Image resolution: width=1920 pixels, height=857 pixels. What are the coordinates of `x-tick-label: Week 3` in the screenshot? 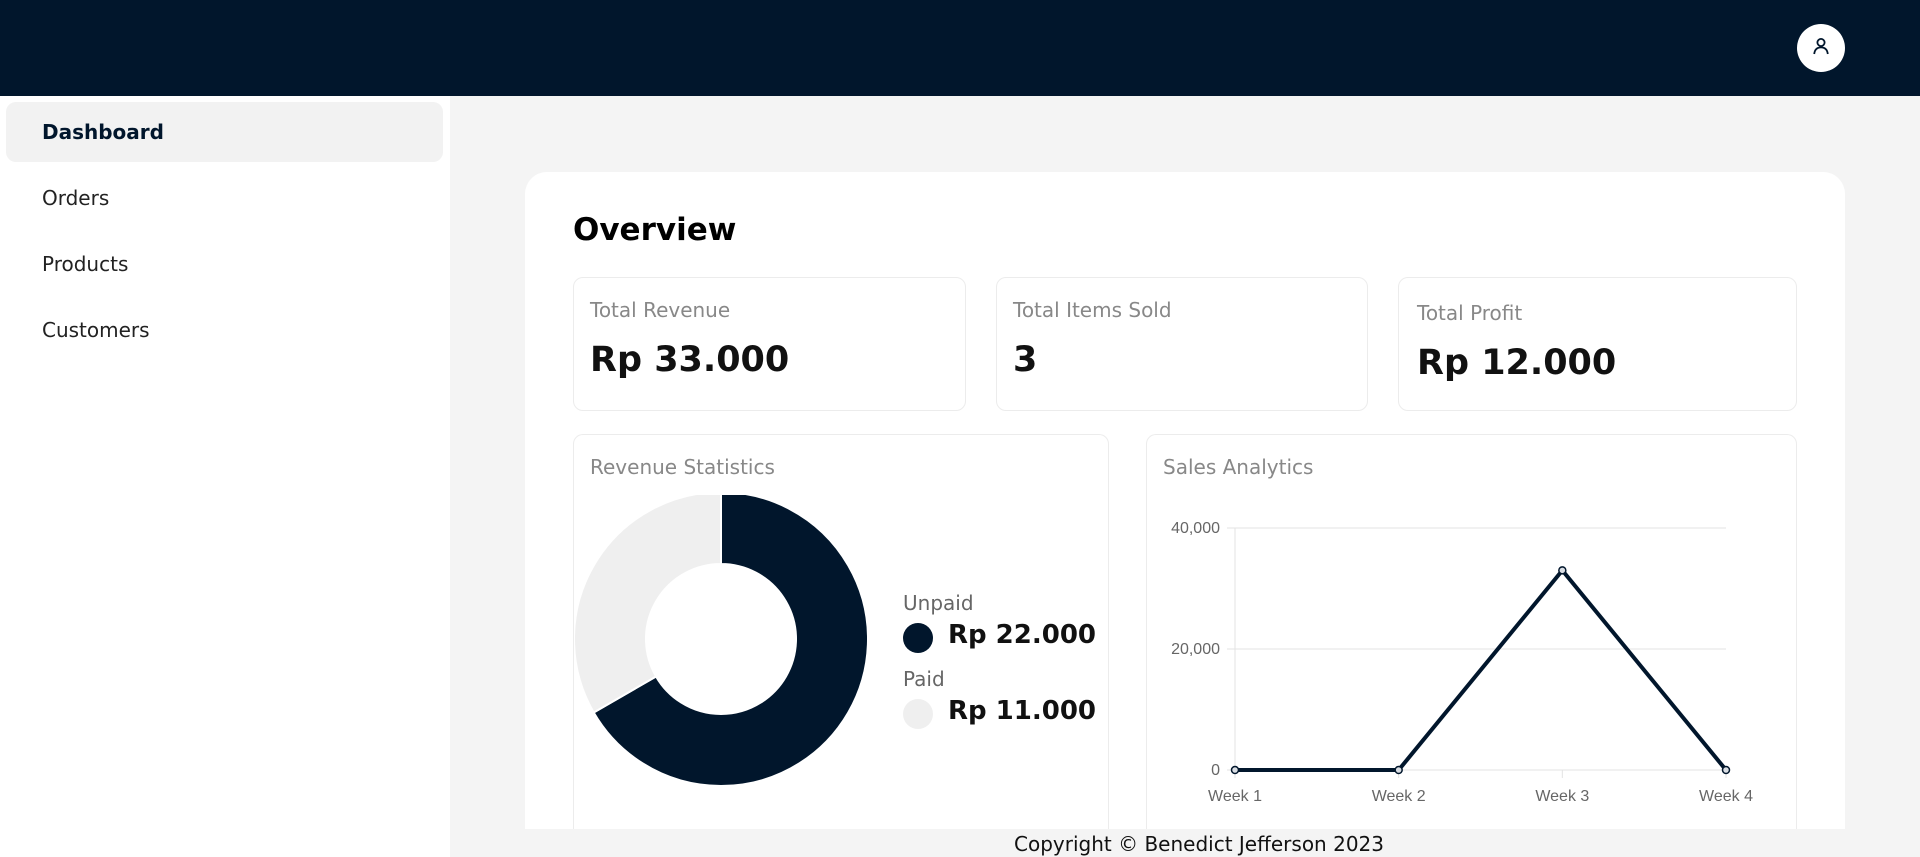 It's located at (1562, 796).